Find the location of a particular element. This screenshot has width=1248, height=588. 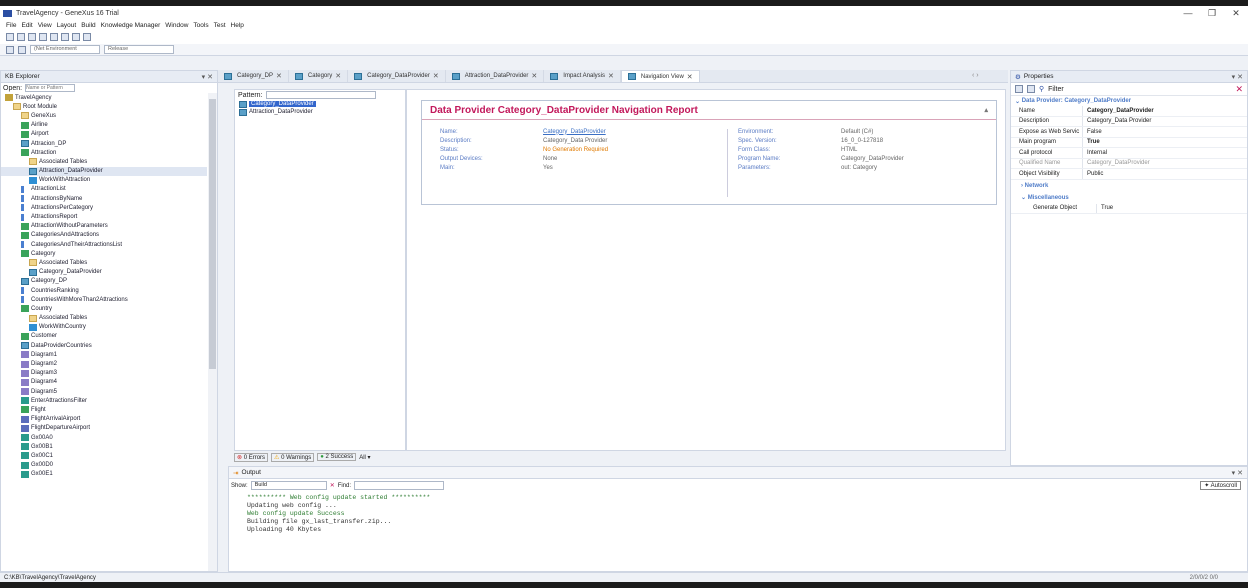

network-section: › Network is located at coordinates (1129, 186).